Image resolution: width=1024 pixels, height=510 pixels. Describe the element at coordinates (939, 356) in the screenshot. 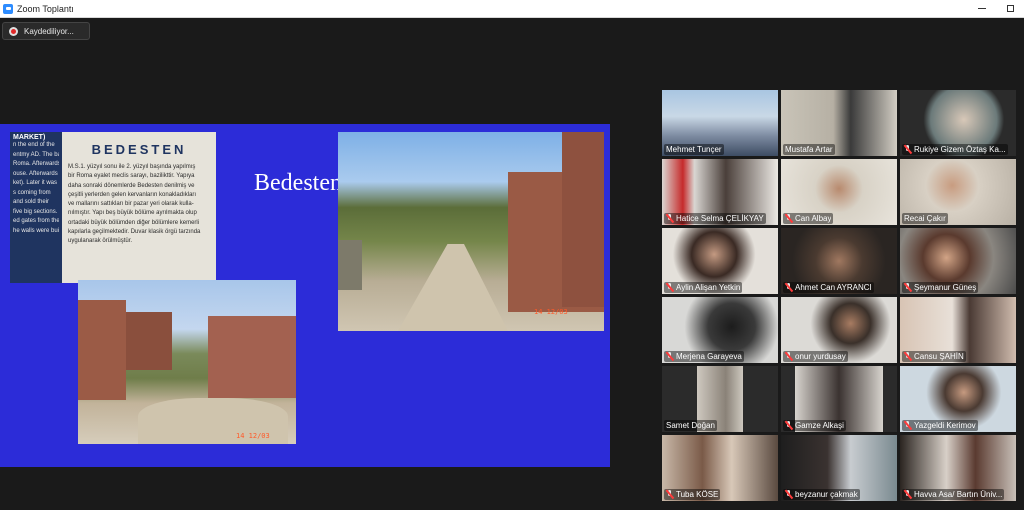

I see `participant-name: Cansu ŞAHİN` at that location.